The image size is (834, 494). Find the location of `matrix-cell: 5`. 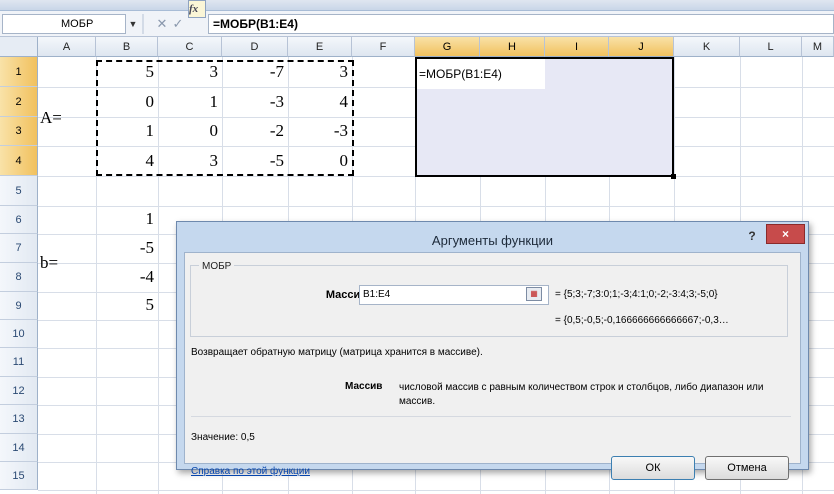

matrix-cell: 5 is located at coordinates (126, 72).